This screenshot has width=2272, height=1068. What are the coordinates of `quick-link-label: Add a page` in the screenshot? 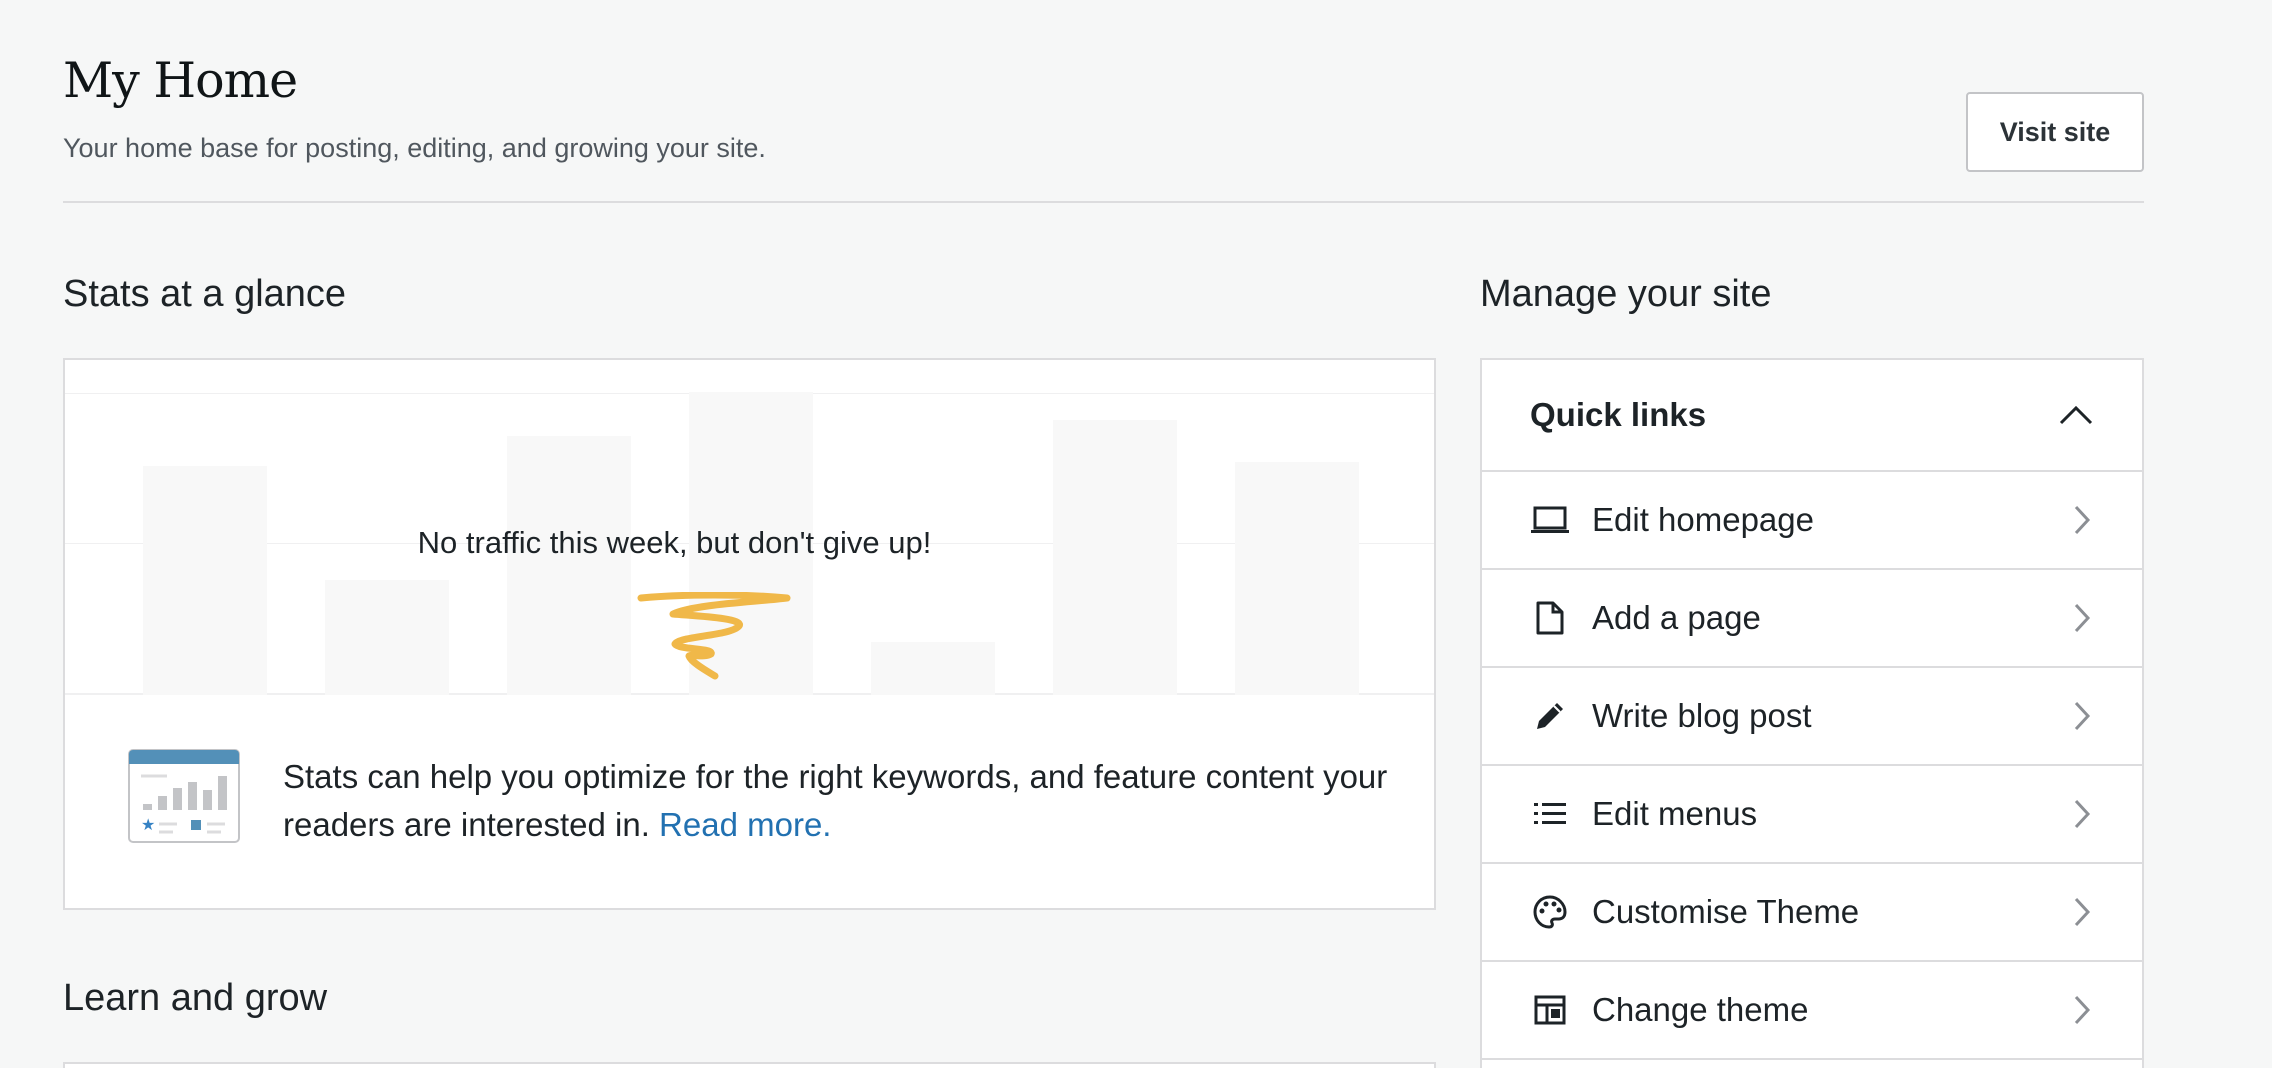 It's located at (1676, 617).